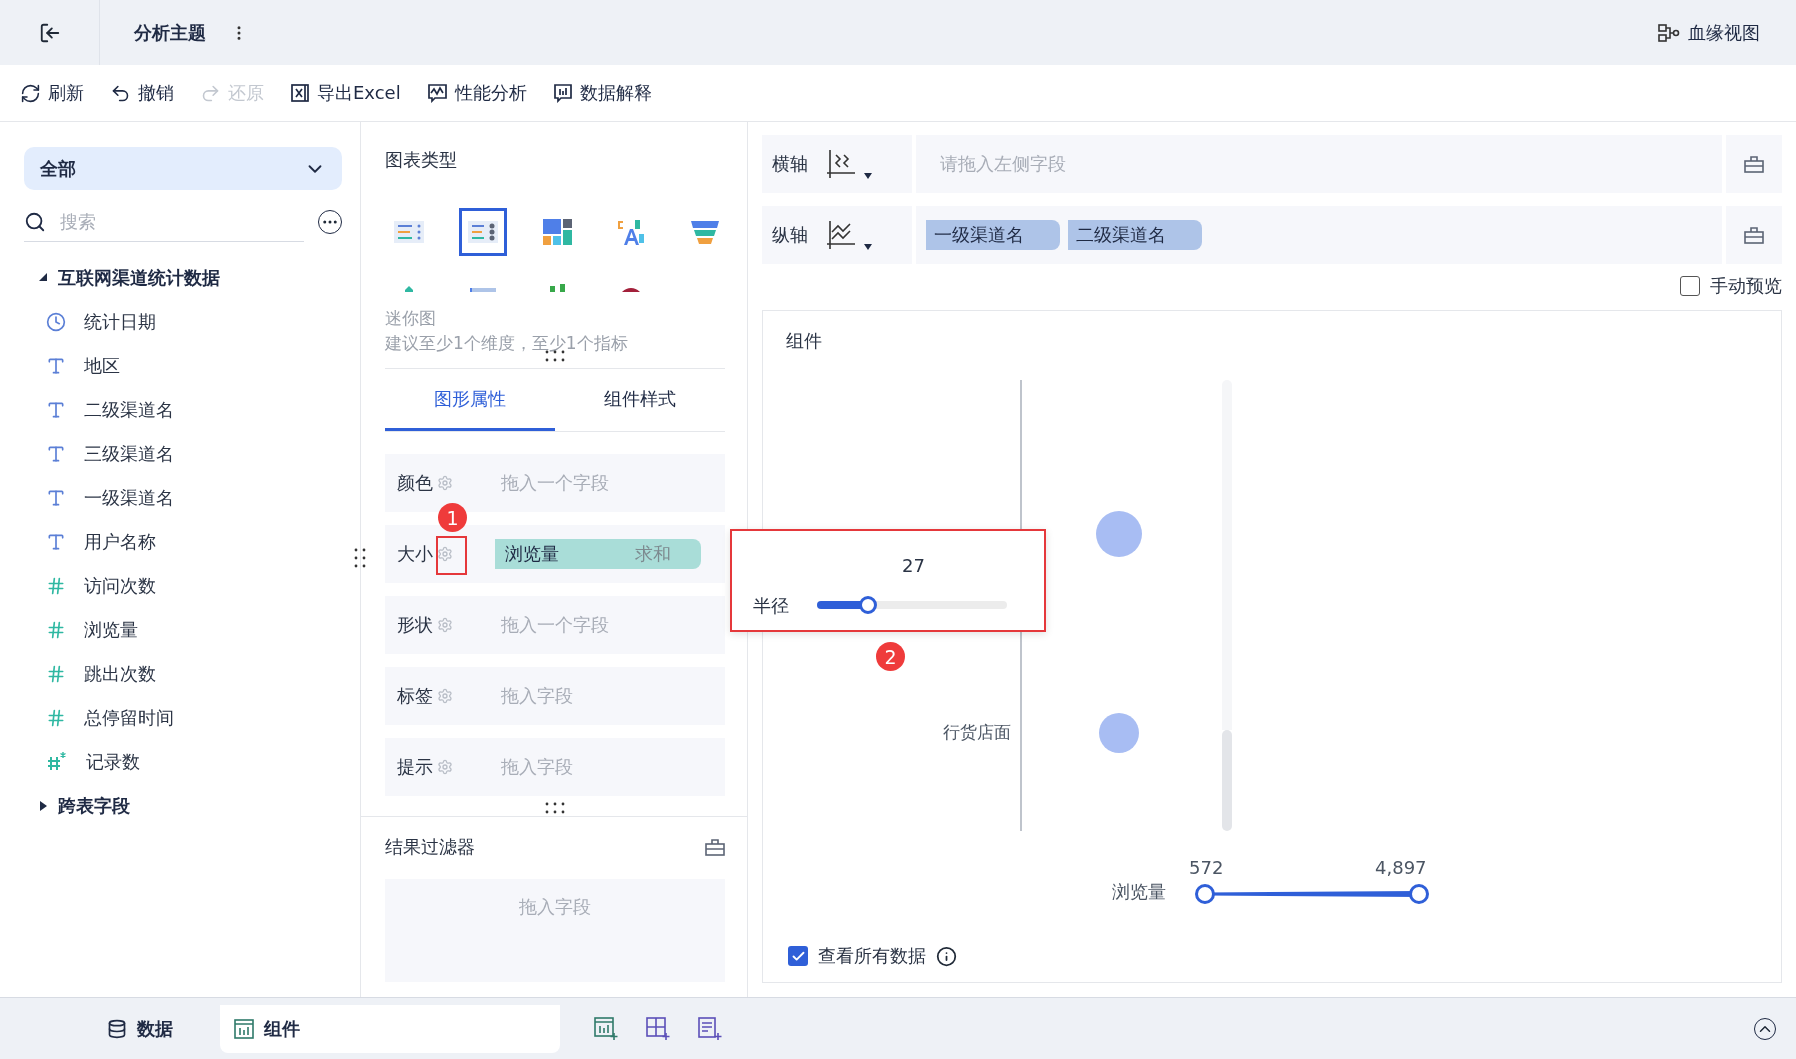 The image size is (1796, 1059). What do you see at coordinates (868, 605) in the screenshot?
I see `slider-thumb` at bounding box center [868, 605].